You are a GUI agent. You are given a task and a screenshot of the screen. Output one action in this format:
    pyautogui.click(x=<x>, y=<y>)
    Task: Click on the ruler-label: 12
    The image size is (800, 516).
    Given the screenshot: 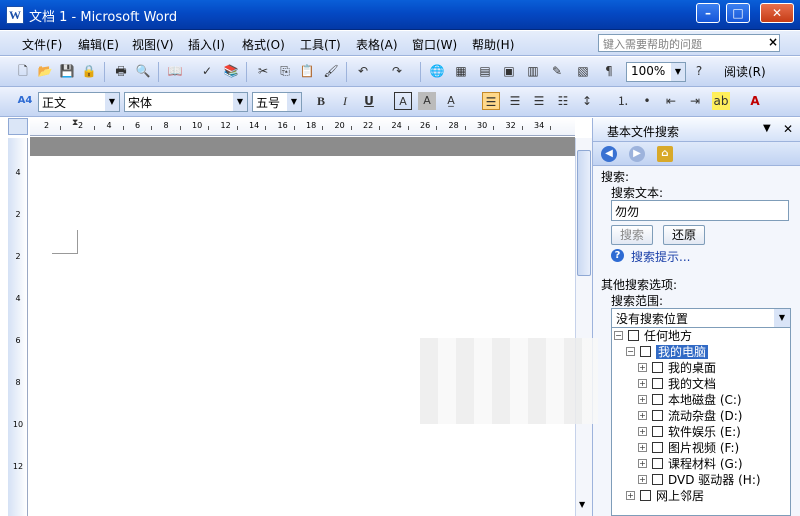 What is the action you would take?
    pyautogui.click(x=226, y=125)
    